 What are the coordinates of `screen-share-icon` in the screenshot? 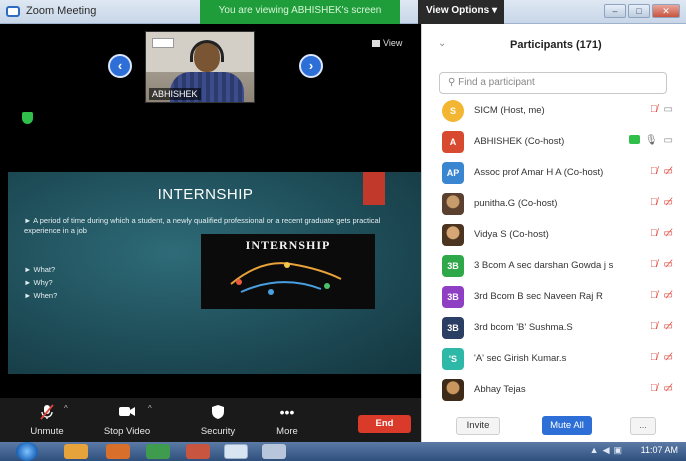 It's located at (634, 139).